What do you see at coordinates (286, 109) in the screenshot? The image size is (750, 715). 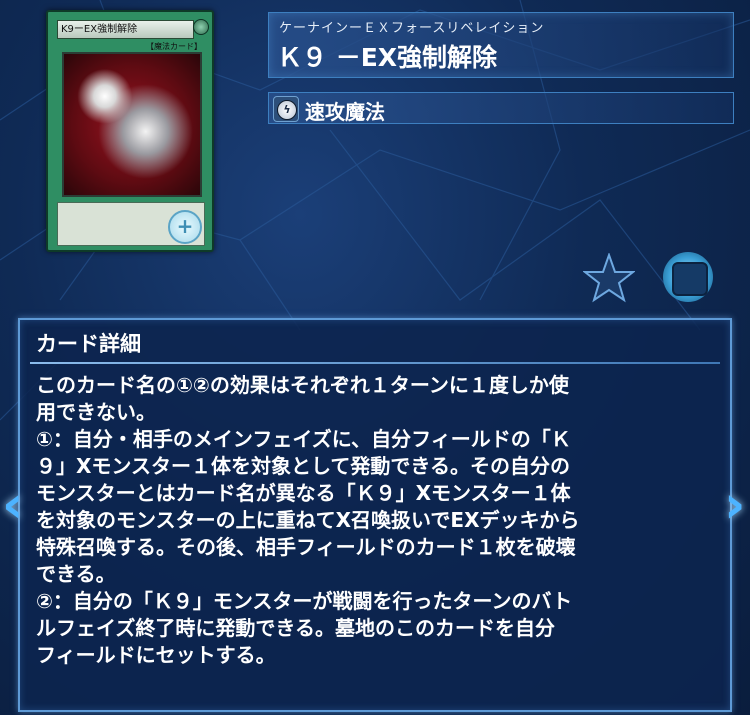 I see `quick-play-spell-icon: ϟ` at bounding box center [286, 109].